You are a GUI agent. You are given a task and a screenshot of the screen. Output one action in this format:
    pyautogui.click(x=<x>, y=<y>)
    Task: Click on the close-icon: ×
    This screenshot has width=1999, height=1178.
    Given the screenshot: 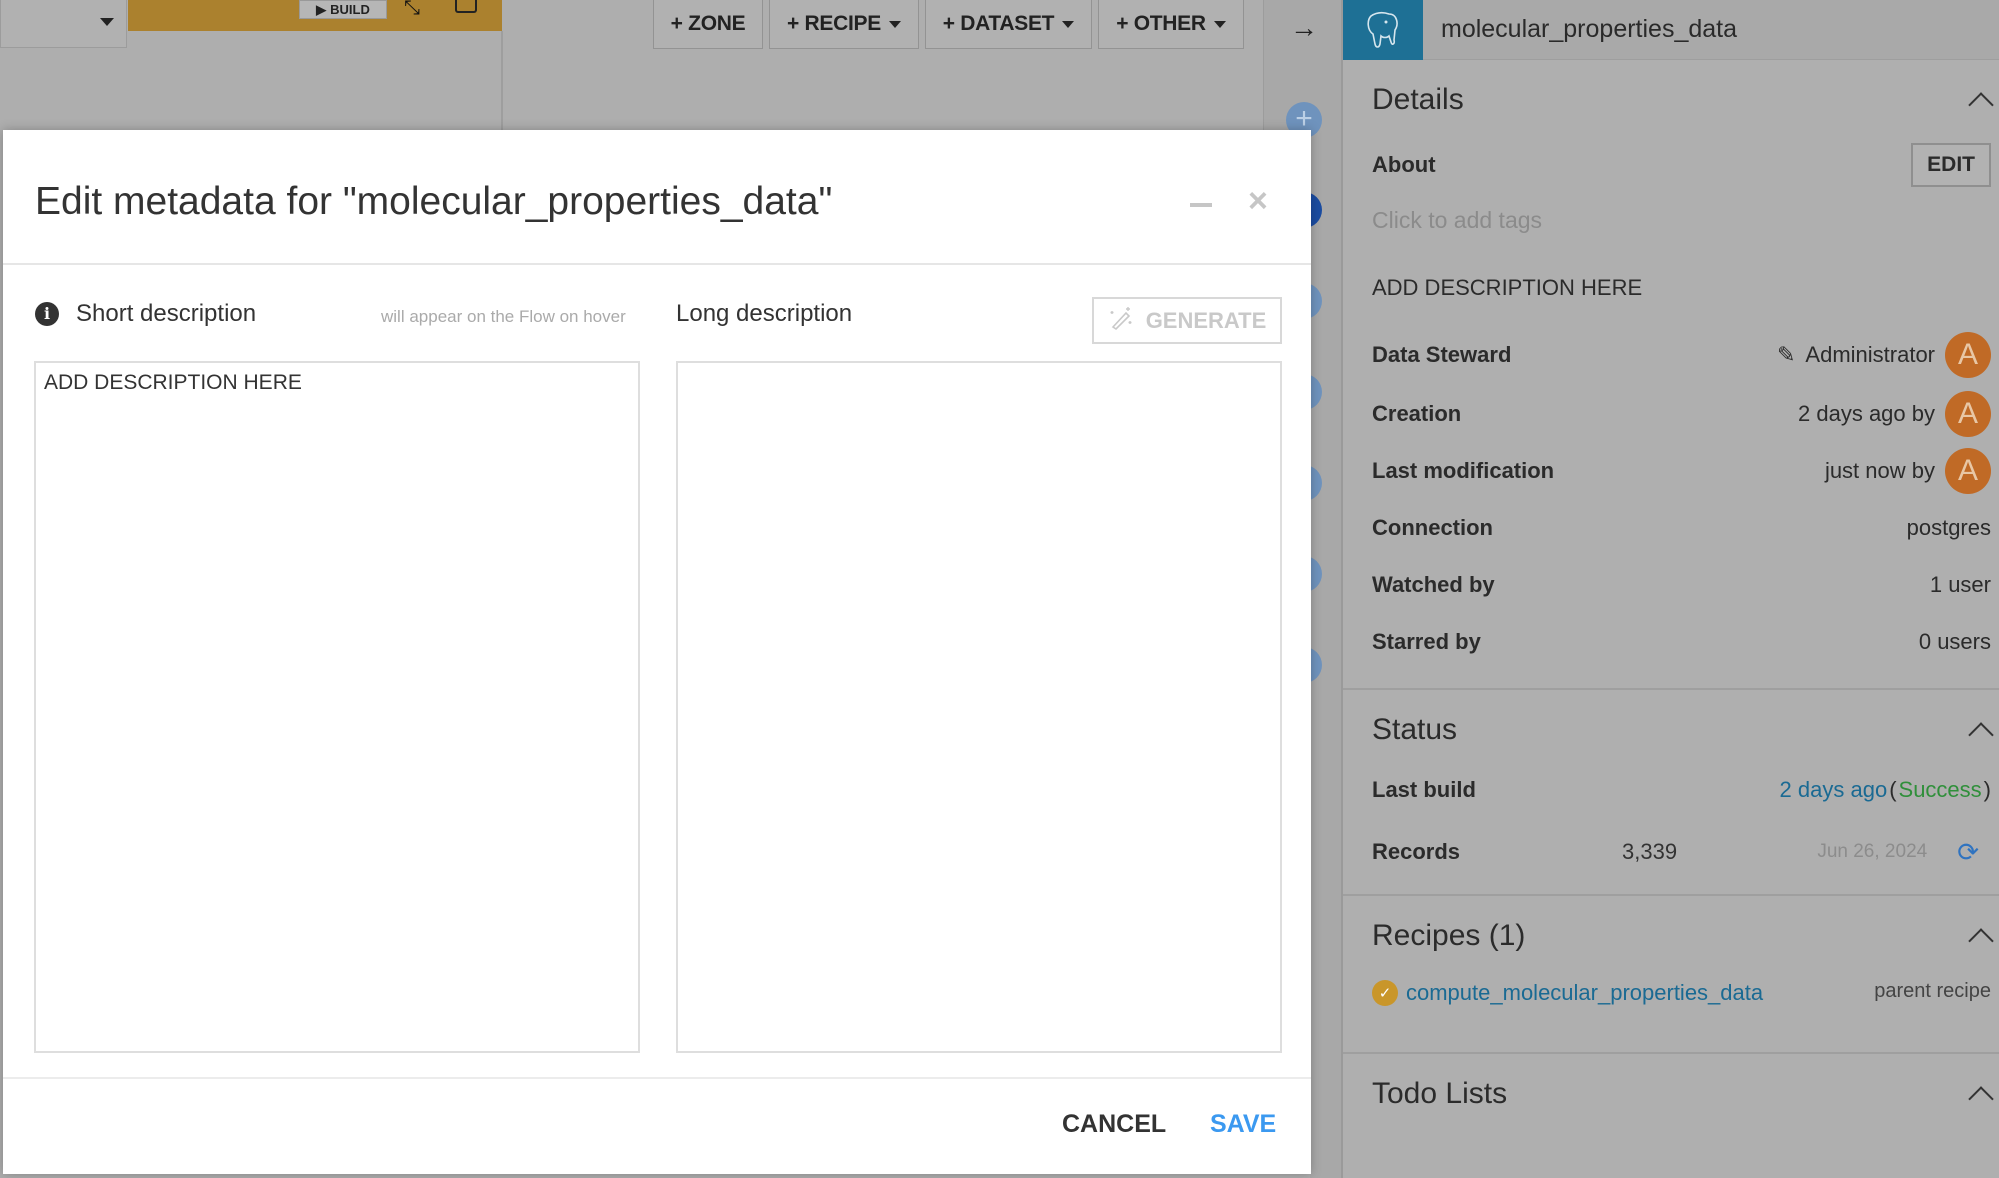 What is the action you would take?
    pyautogui.click(x=1258, y=201)
    